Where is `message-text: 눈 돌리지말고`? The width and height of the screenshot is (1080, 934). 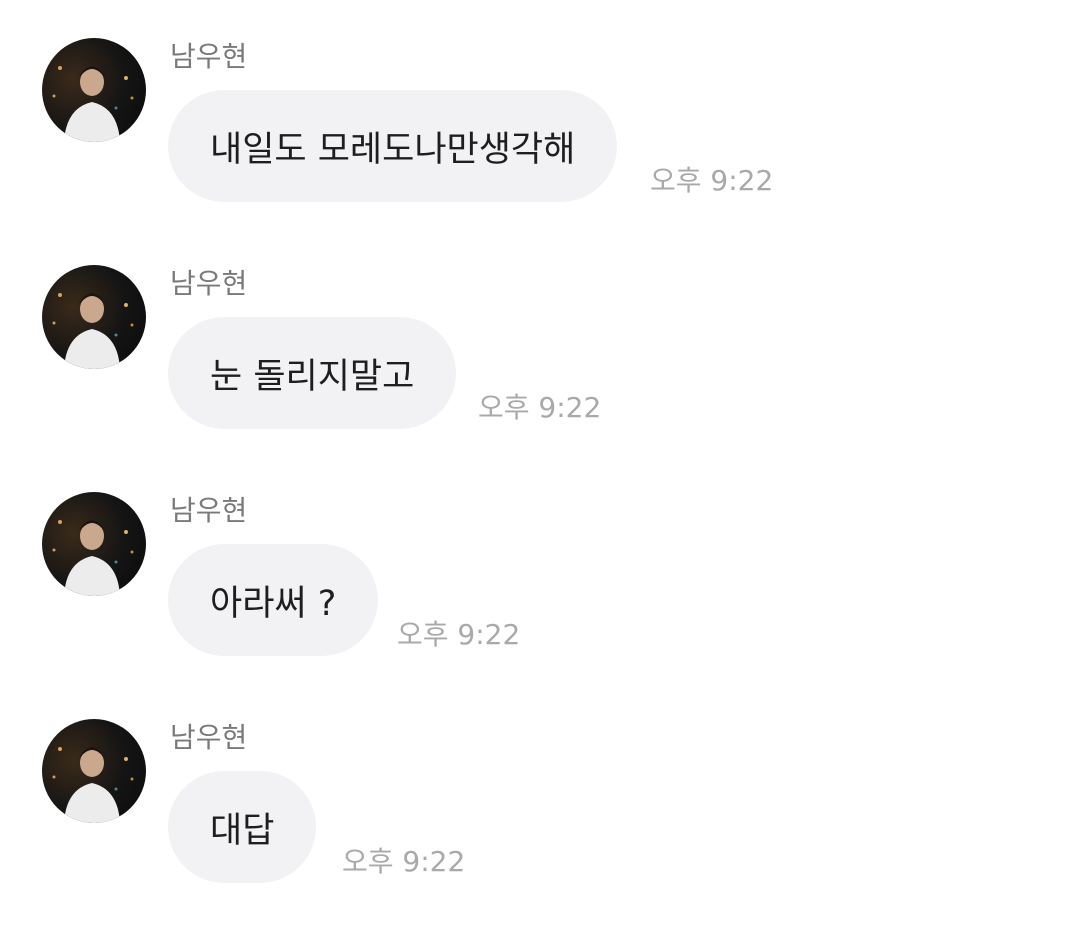
message-text: 눈 돌리지말고 is located at coordinates (312, 376).